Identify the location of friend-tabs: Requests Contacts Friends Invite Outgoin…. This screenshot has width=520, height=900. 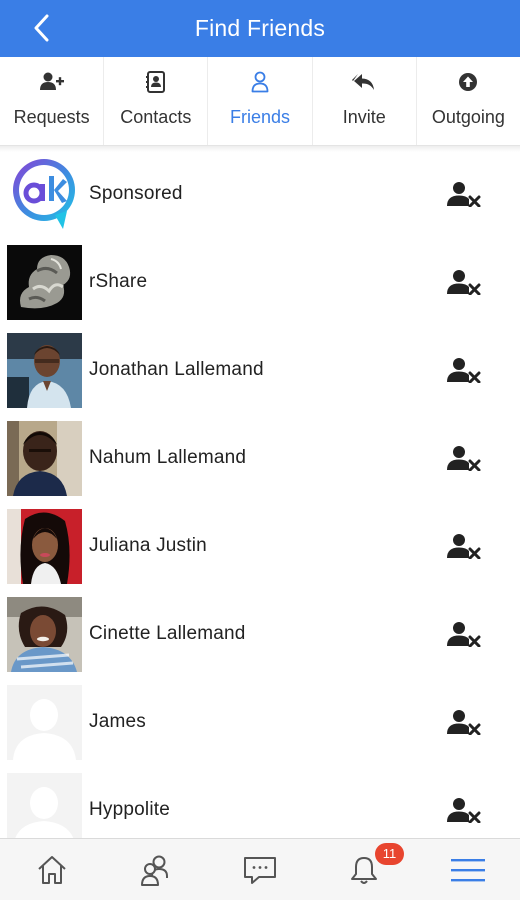
(260, 101).